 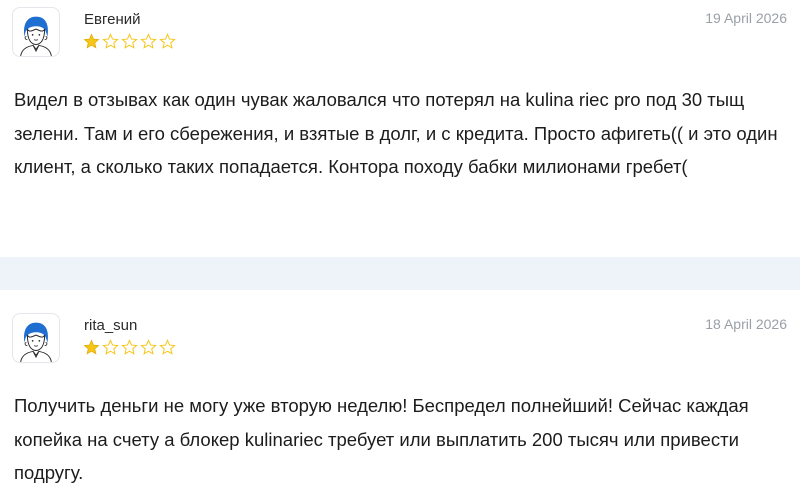 I want to click on review-date: 19 April 2026, so click(x=746, y=18).